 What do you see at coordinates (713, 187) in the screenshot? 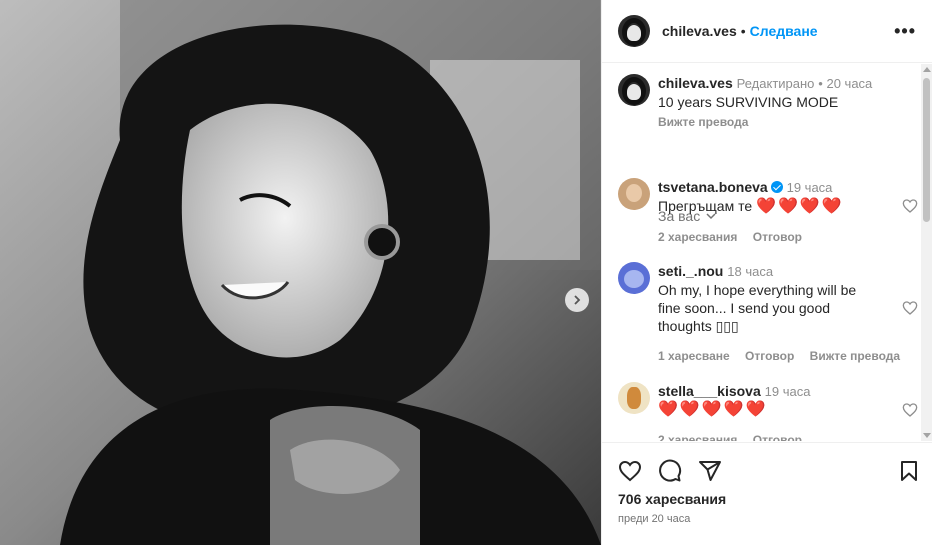
I see `comment-username: tsvetana.boneva` at bounding box center [713, 187].